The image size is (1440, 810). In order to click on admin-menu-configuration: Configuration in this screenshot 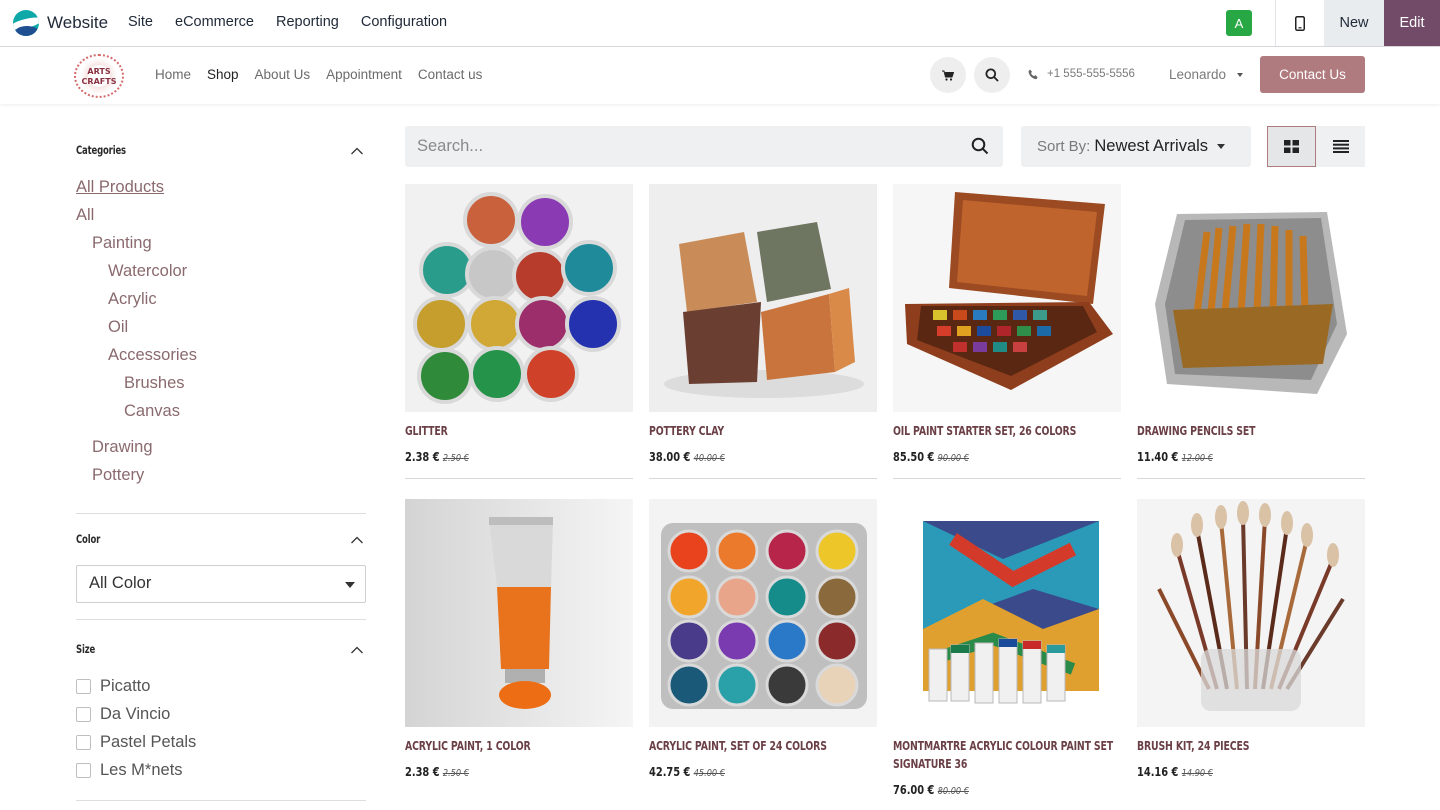, I will do `click(404, 22)`.